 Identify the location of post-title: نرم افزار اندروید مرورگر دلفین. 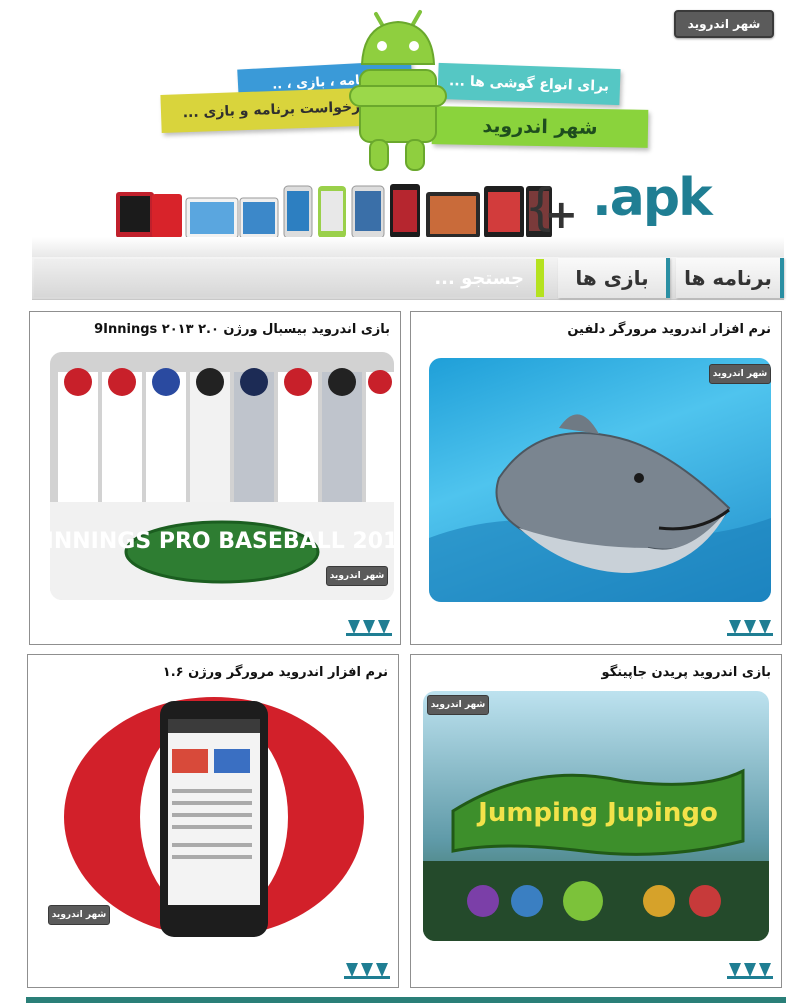
(669, 329).